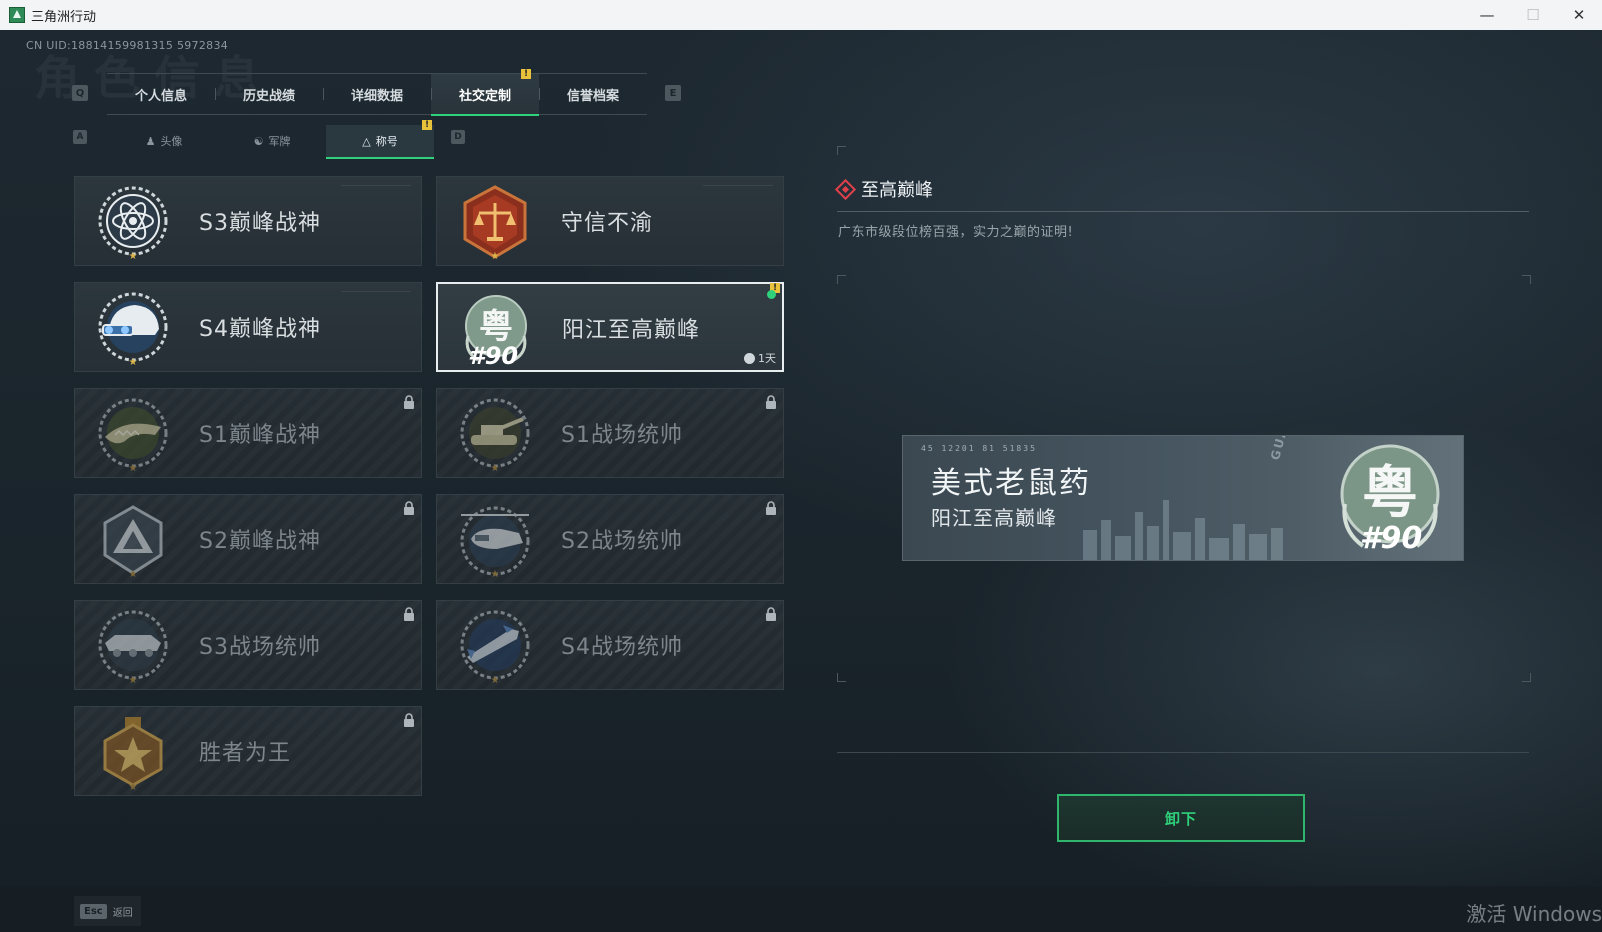 This screenshot has width=1602, height=932. I want to click on title-card-winner-king: ★ 胜者为王, so click(248, 751).